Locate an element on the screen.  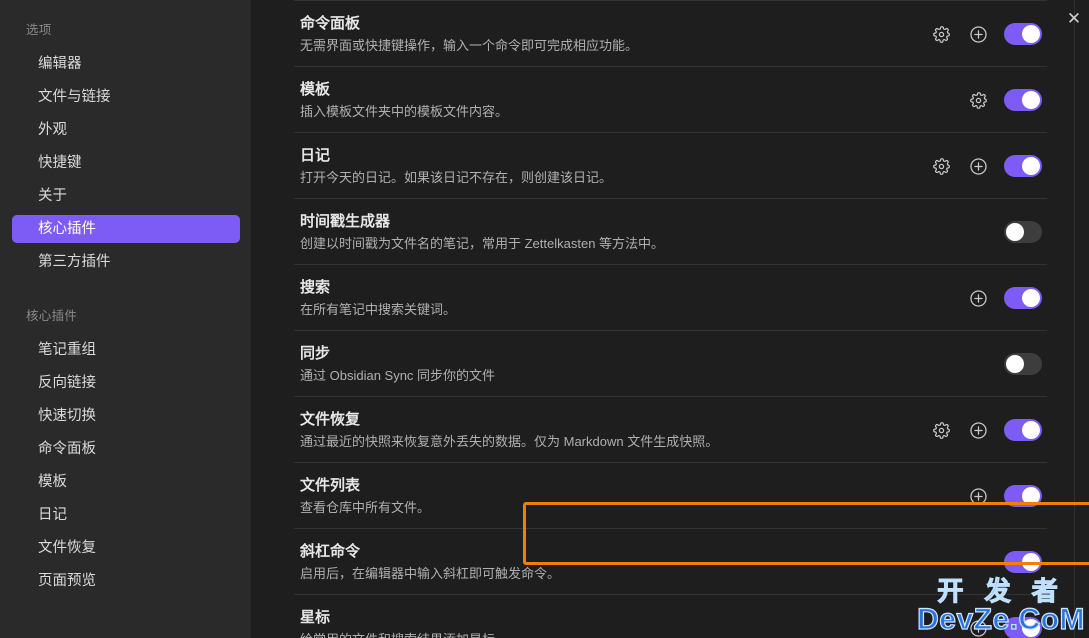
sidebar-item-appearance: 外观 is located at coordinates (126, 130).